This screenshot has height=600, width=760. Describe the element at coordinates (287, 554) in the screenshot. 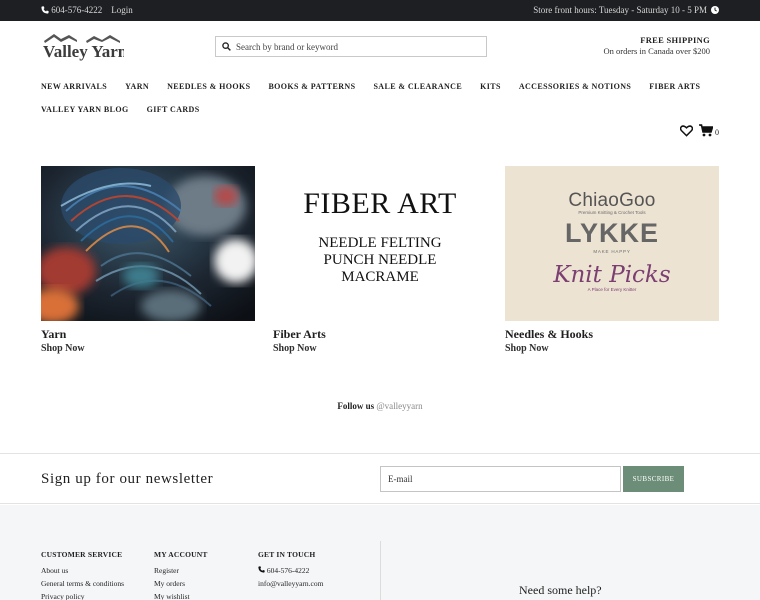

I see `footer-heading: GET IN TOUCH` at that location.